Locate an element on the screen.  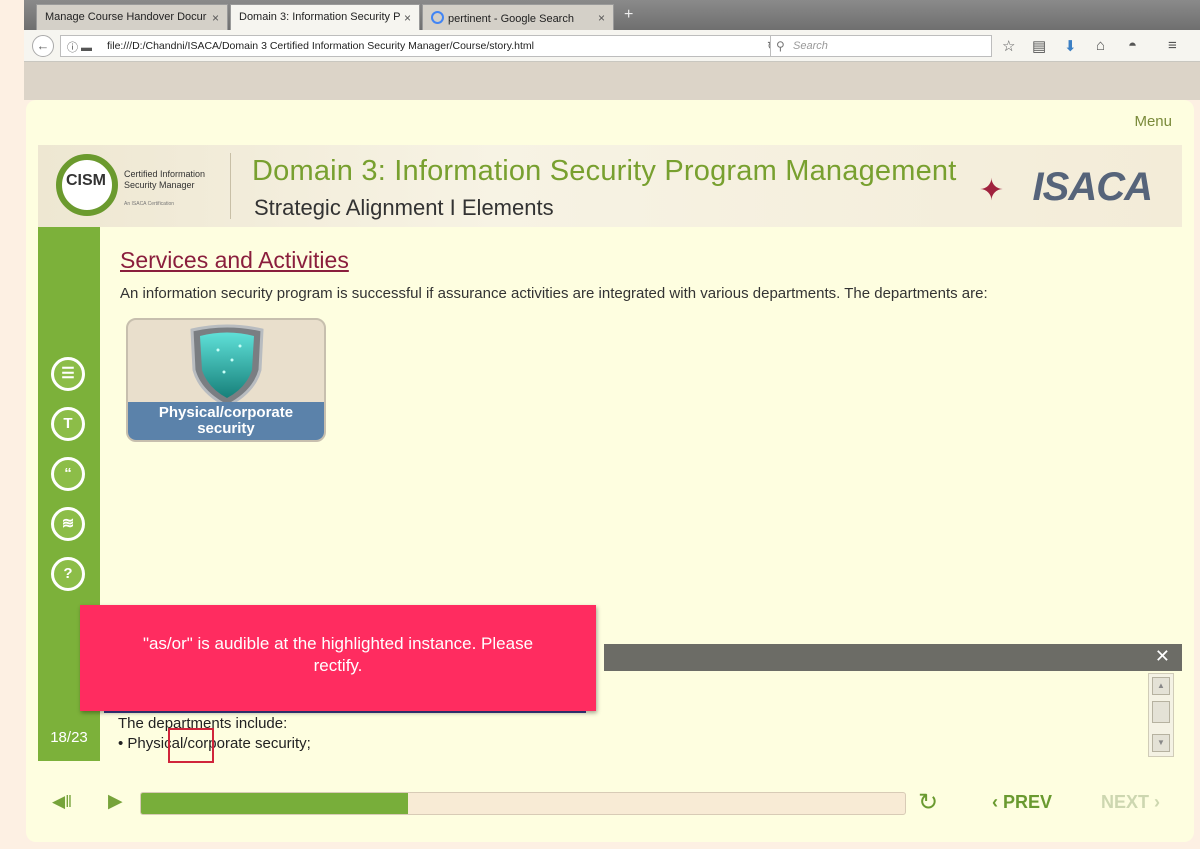
department-card: Physical/corporate security is located at coordinates (226, 380).